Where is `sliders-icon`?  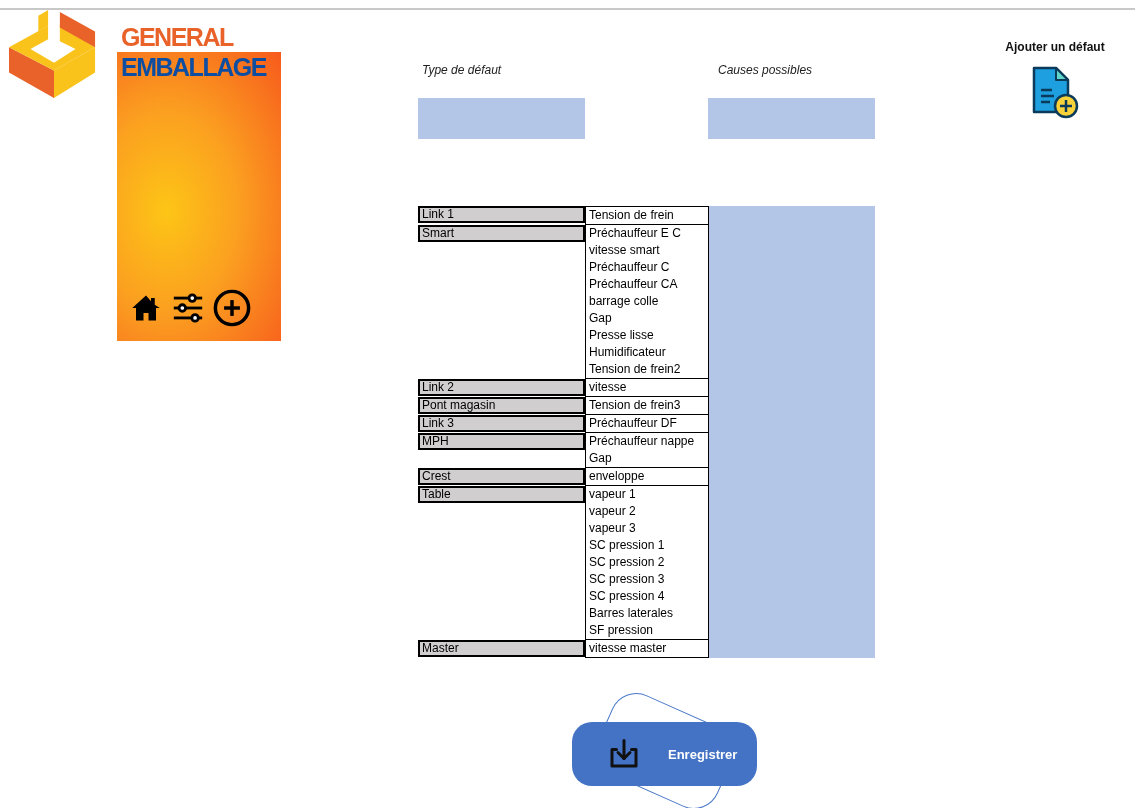
sliders-icon is located at coordinates (188, 308).